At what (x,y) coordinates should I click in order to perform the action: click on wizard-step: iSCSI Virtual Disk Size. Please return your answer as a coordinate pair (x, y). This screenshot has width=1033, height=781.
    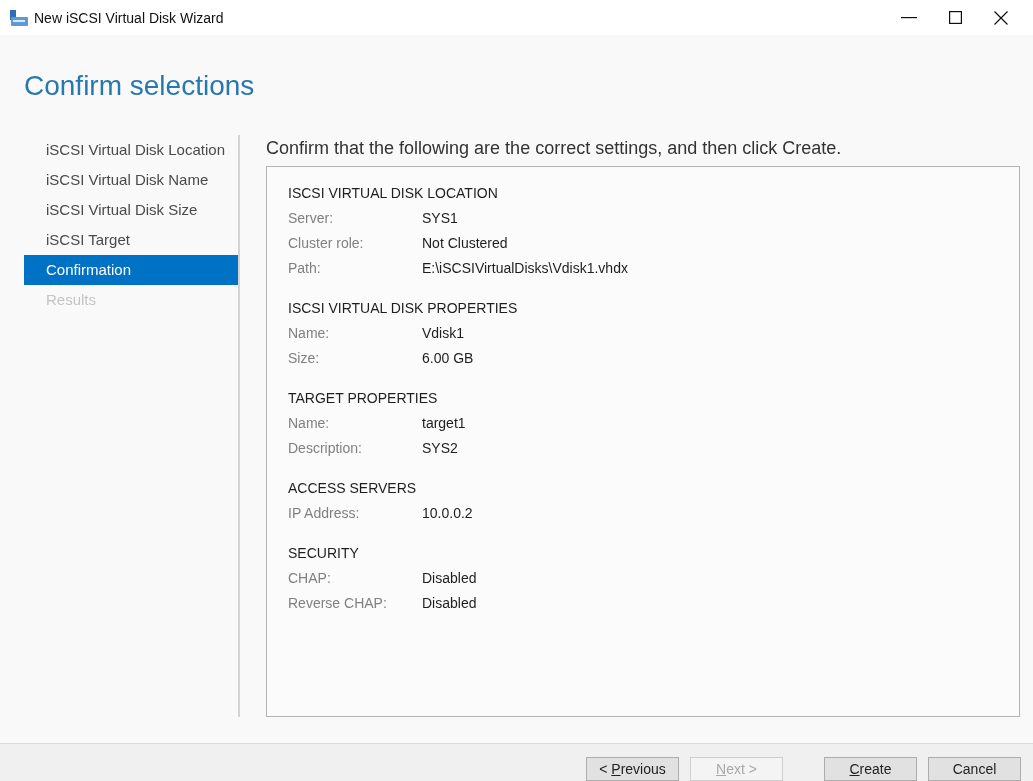
    Looking at the image, I should click on (131, 210).